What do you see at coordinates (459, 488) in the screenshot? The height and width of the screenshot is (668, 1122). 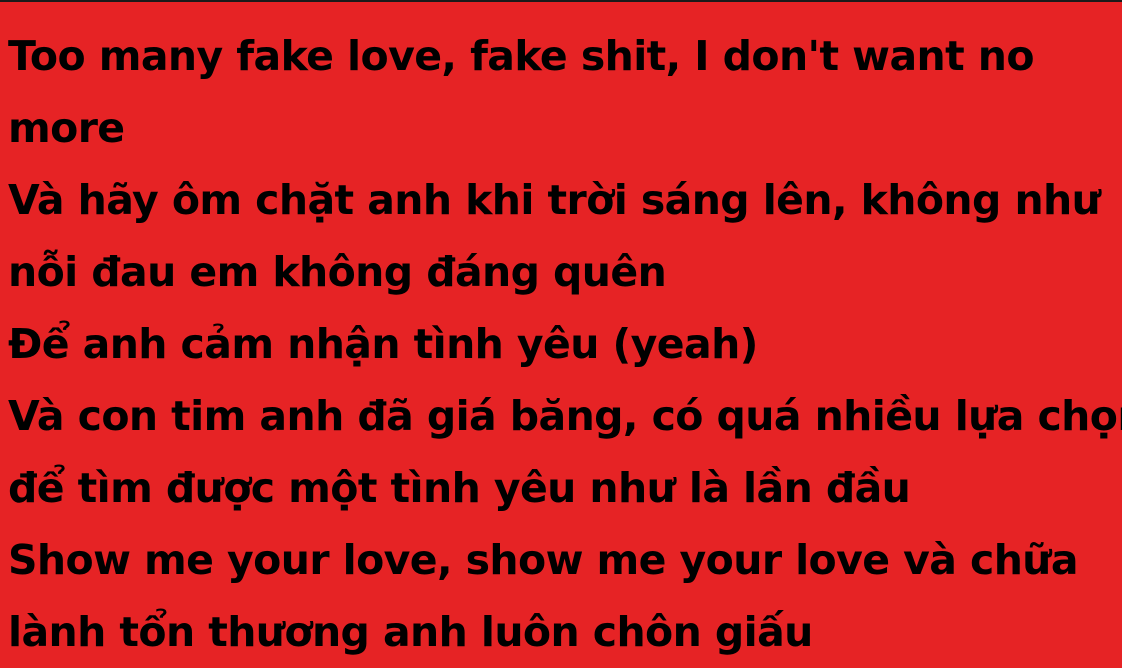 I see `lyric-line: để tìm được một tình yêu như là lần đầu` at bounding box center [459, 488].